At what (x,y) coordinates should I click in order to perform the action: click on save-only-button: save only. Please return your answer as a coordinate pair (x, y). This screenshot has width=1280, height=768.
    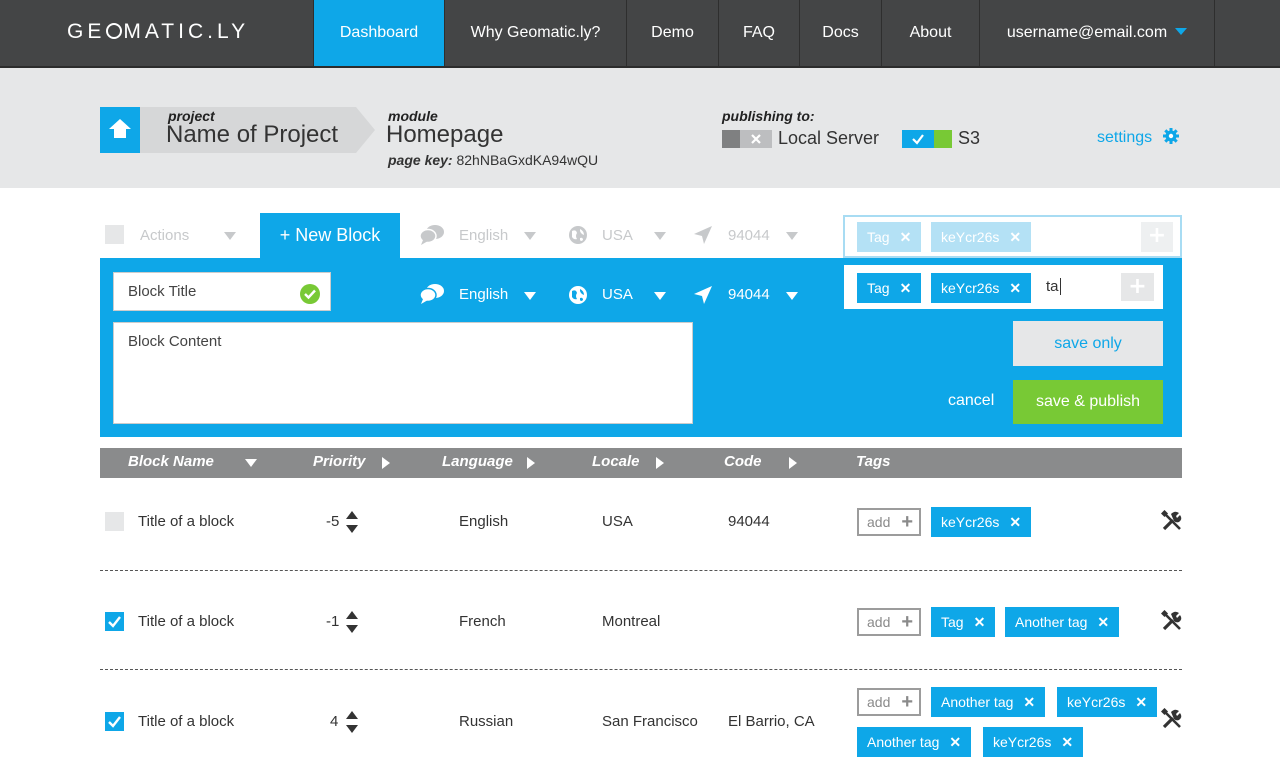
    Looking at the image, I should click on (1088, 343).